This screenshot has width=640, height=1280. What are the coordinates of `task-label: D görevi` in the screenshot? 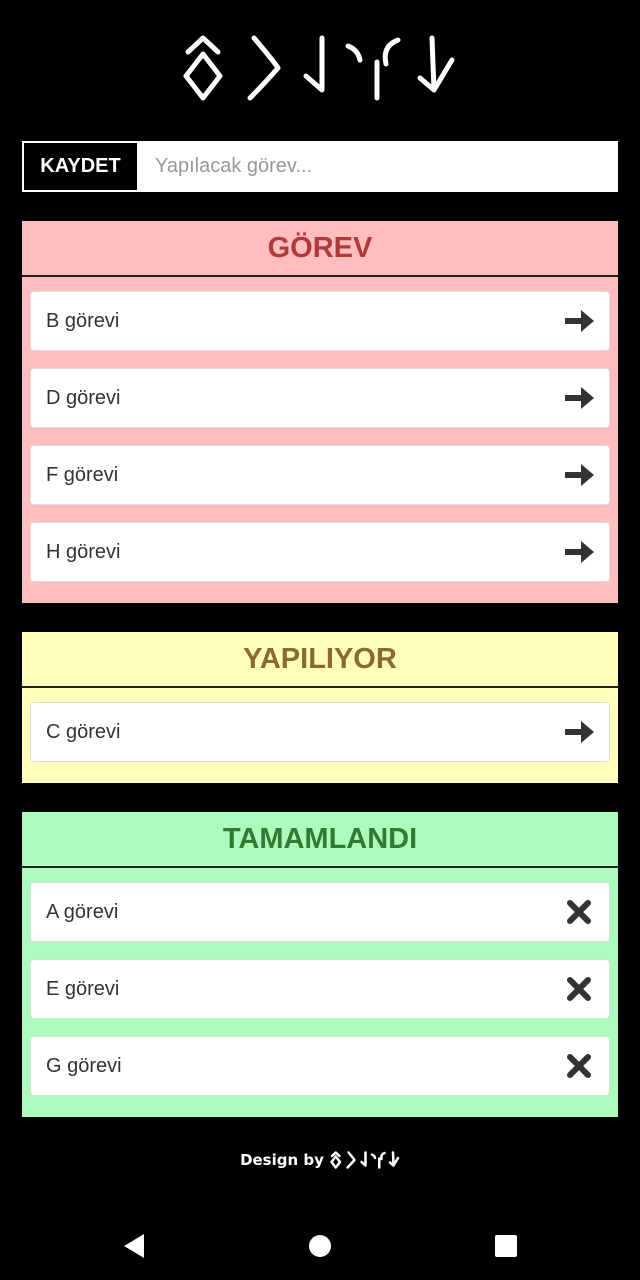 It's located at (83, 397).